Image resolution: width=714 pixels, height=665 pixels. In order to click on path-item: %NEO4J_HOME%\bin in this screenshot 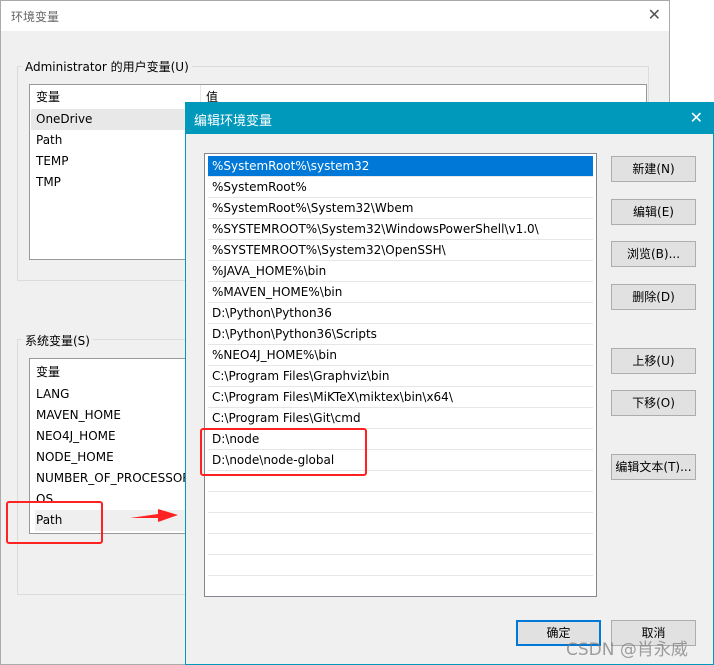, I will do `click(400, 355)`.